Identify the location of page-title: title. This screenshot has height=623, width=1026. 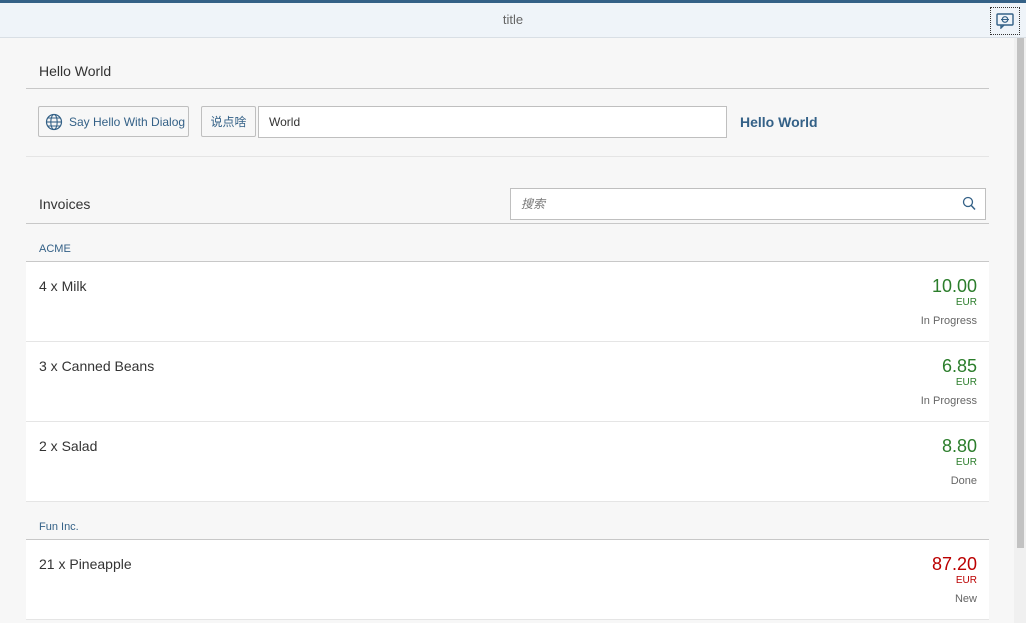
(513, 19).